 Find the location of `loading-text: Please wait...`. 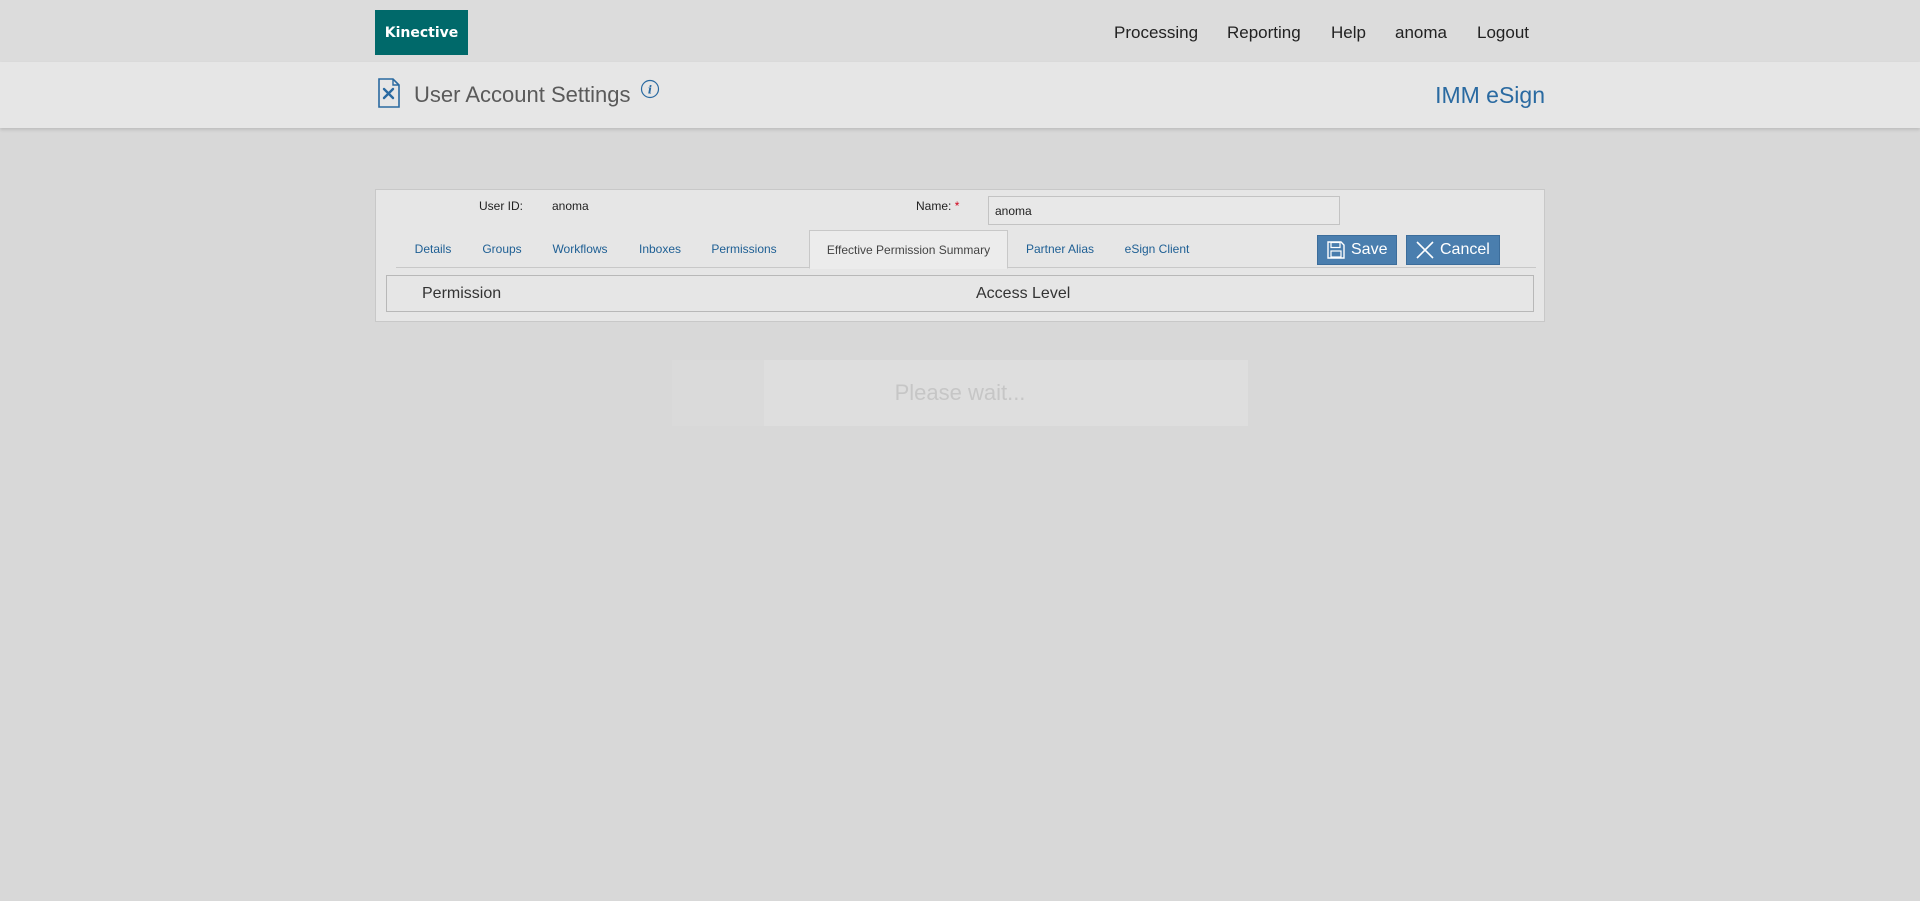

loading-text: Please wait... is located at coordinates (960, 392).